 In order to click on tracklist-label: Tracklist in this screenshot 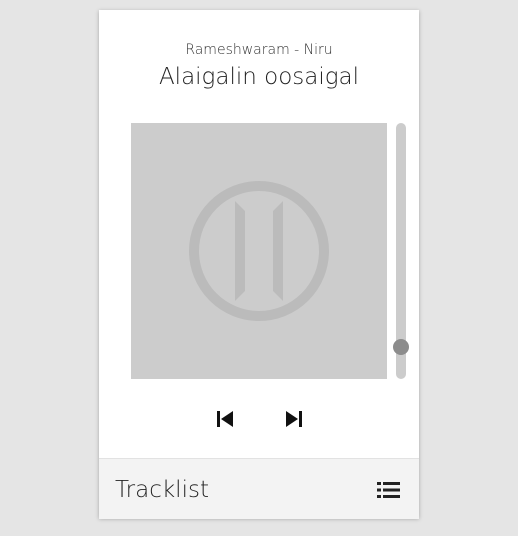, I will do `click(162, 490)`.